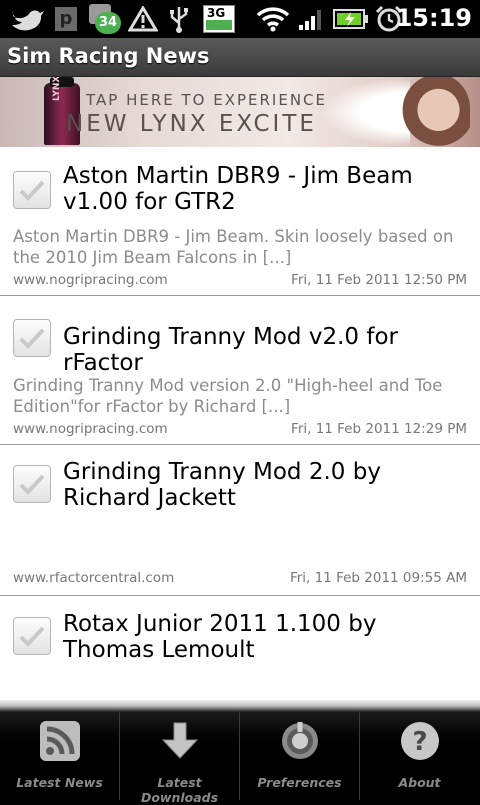 This screenshot has width=480, height=805. I want to click on news-source: www.rfactorcentral.com, so click(94, 578).